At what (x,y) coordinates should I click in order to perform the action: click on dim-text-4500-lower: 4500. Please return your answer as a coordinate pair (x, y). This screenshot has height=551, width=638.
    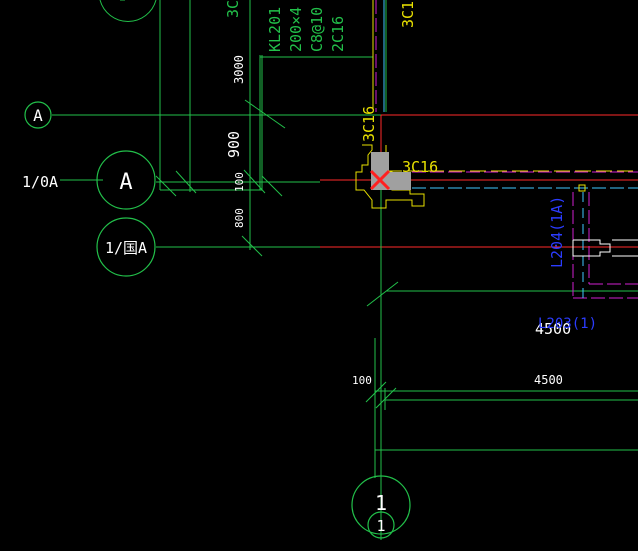
    Looking at the image, I should click on (548, 380).